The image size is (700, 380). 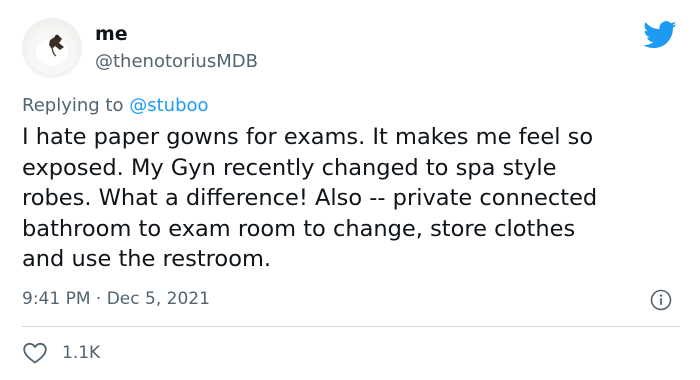 What do you see at coordinates (168, 105) in the screenshot?
I see `reply-mention-link: @stuboo` at bounding box center [168, 105].